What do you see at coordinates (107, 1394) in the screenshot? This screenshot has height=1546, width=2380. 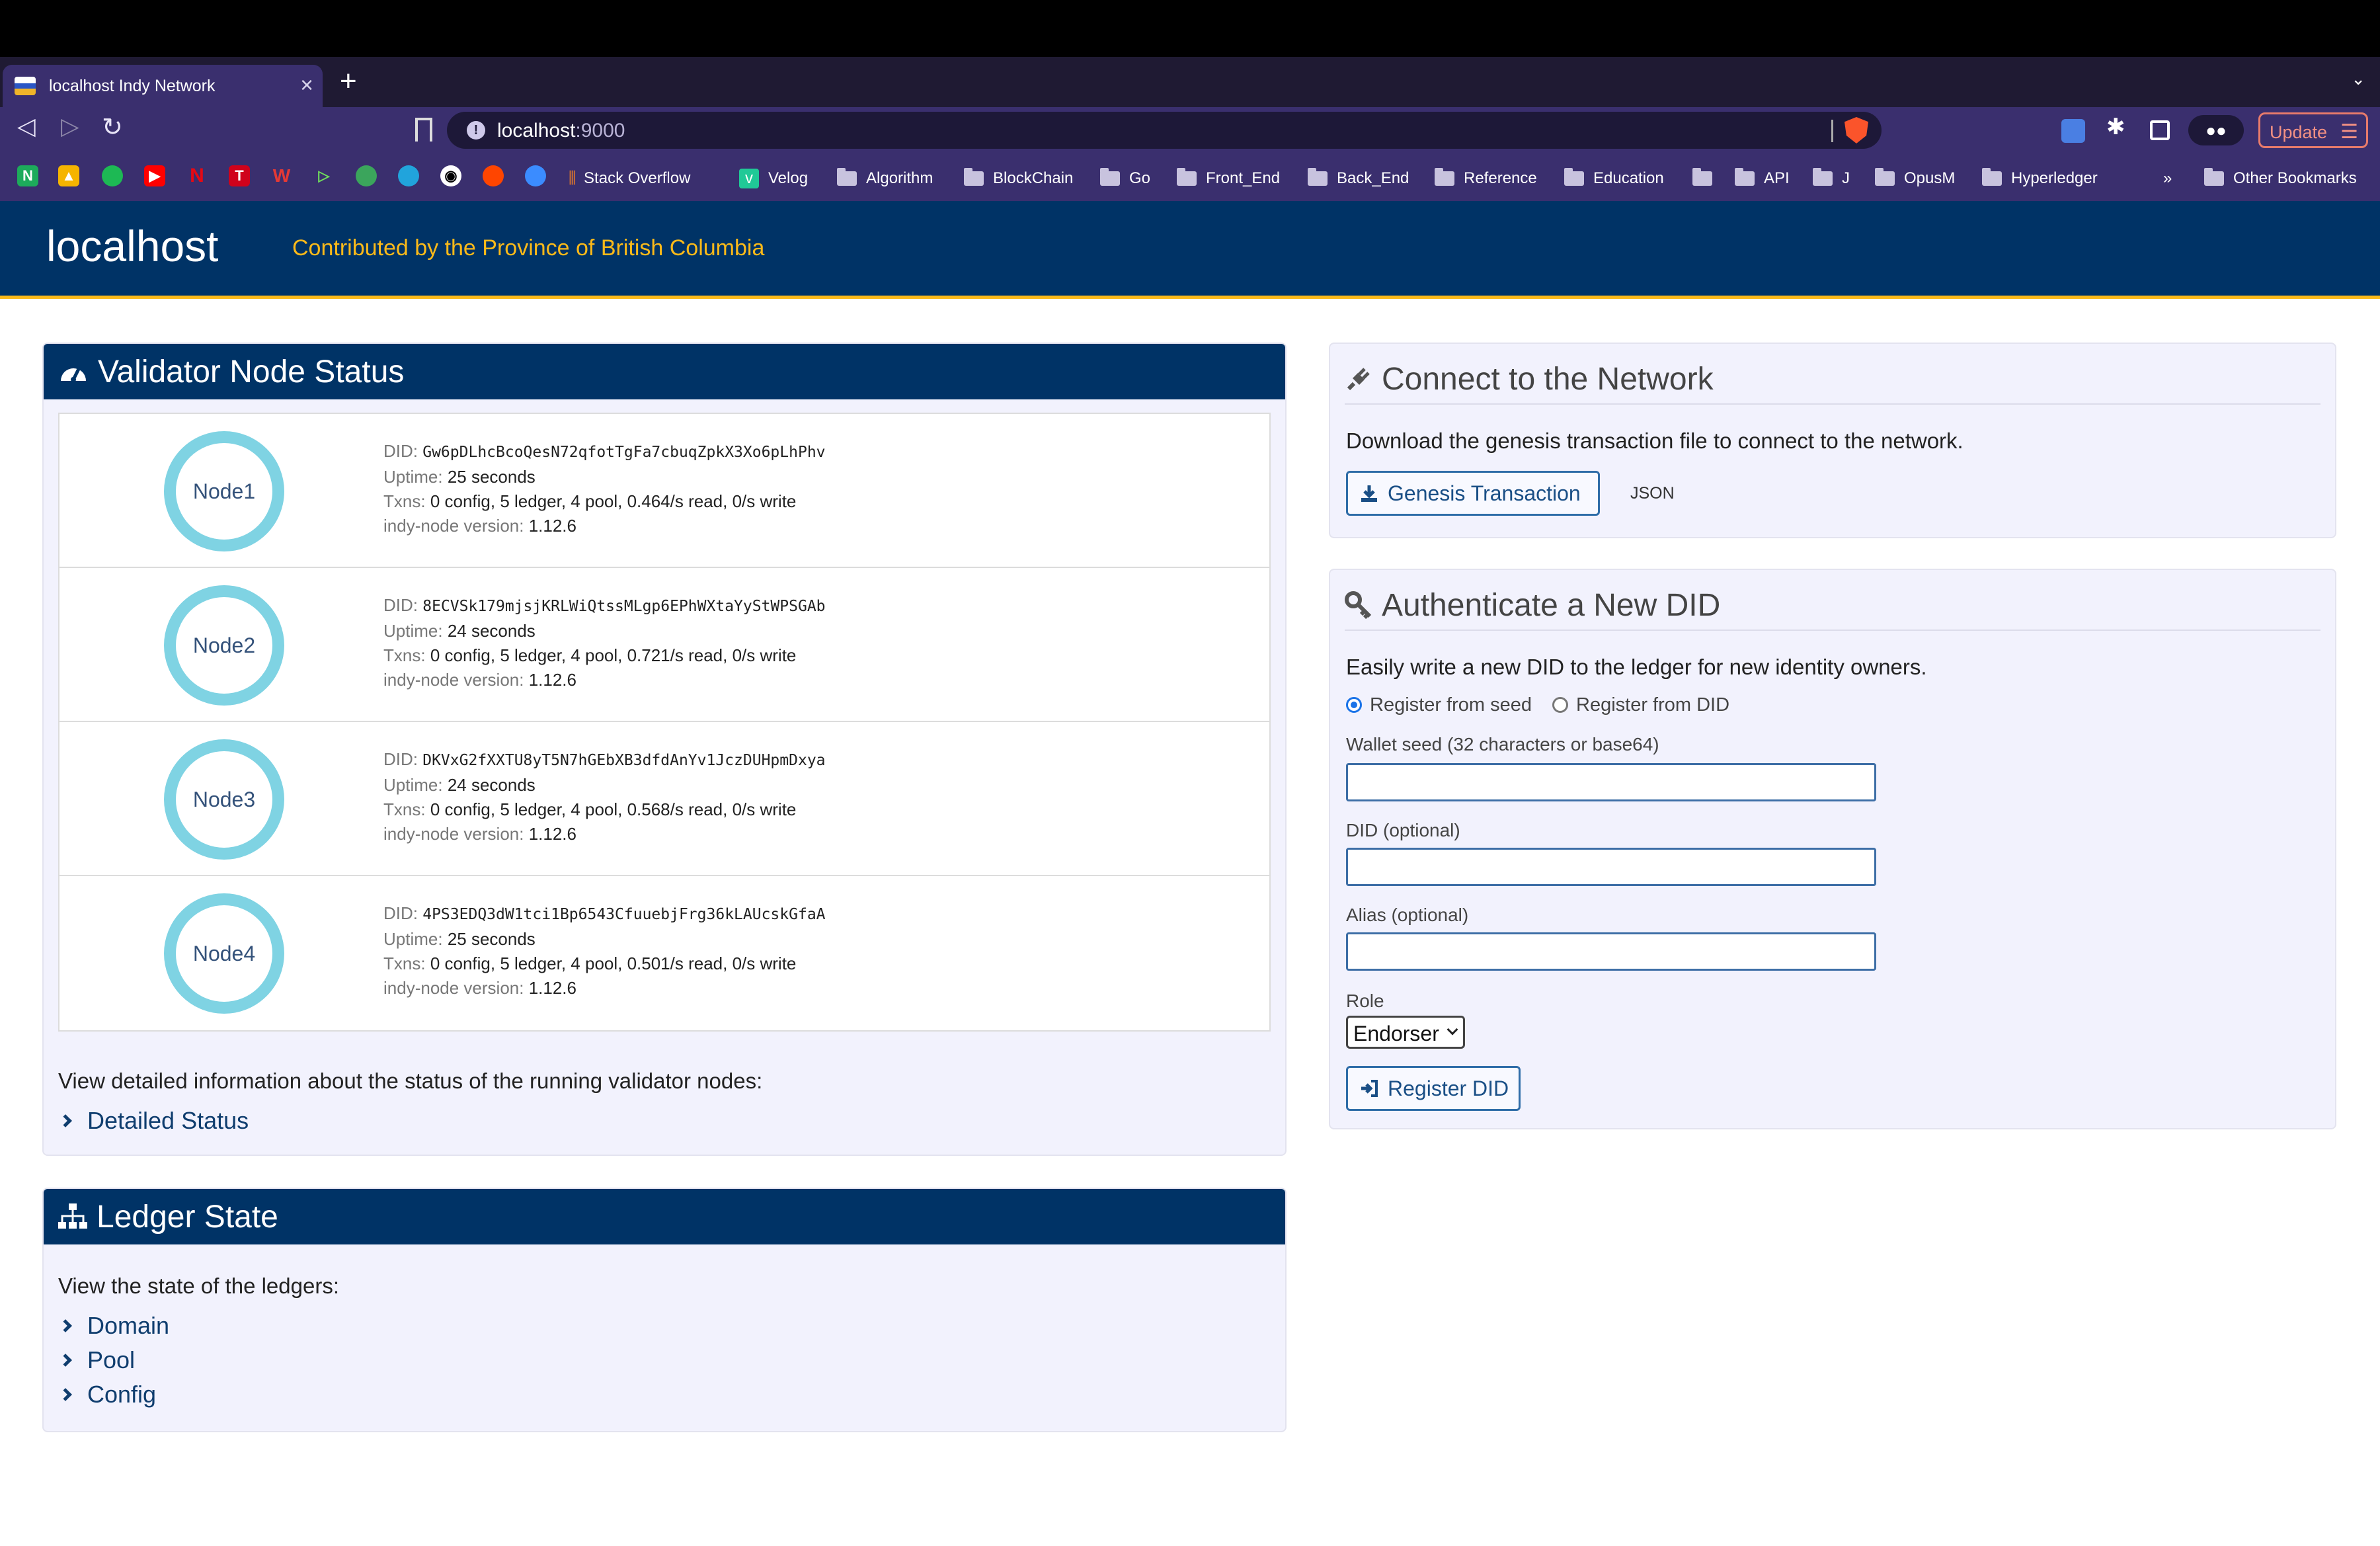 I see `ledger-link-config: Config` at bounding box center [107, 1394].